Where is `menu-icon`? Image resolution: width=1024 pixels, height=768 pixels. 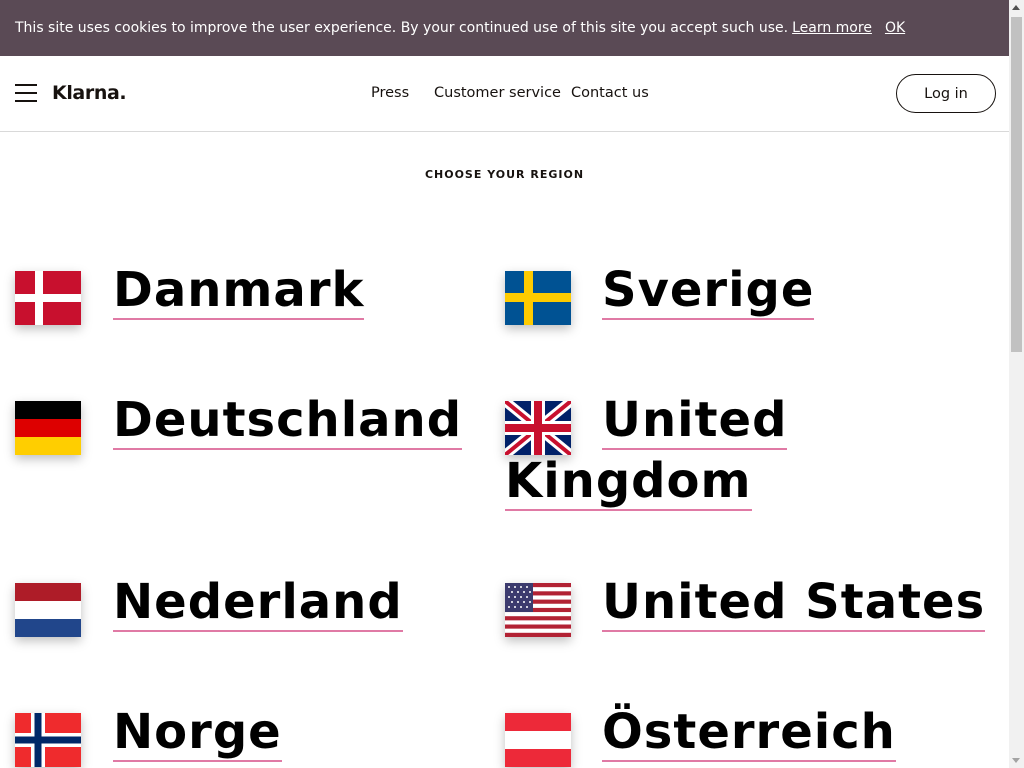
menu-icon is located at coordinates (26, 93).